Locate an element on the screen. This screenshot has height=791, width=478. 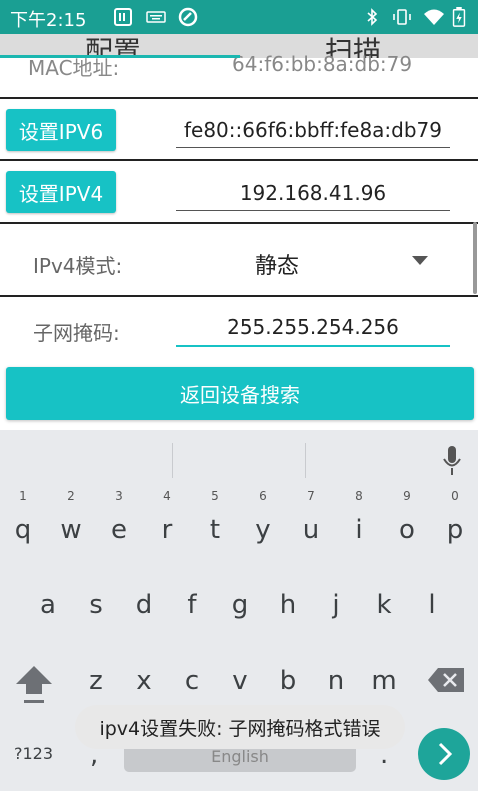
key-c: c is located at coordinates (192, 681).